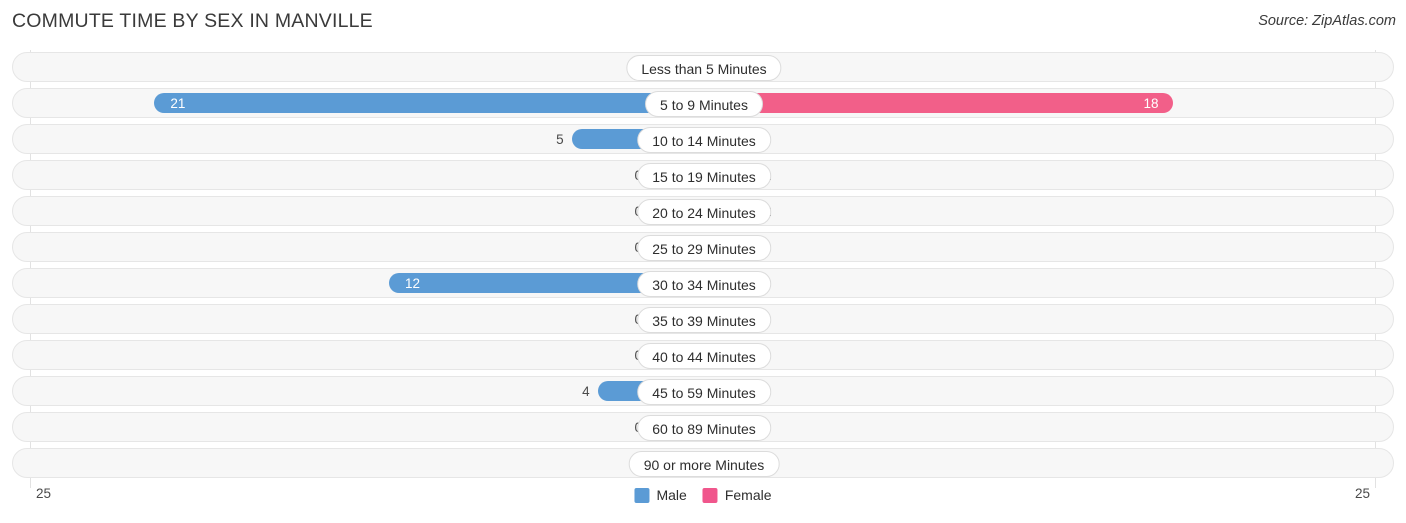  I want to click on table-row: 0040 to 44 Minutes, so click(703, 355).